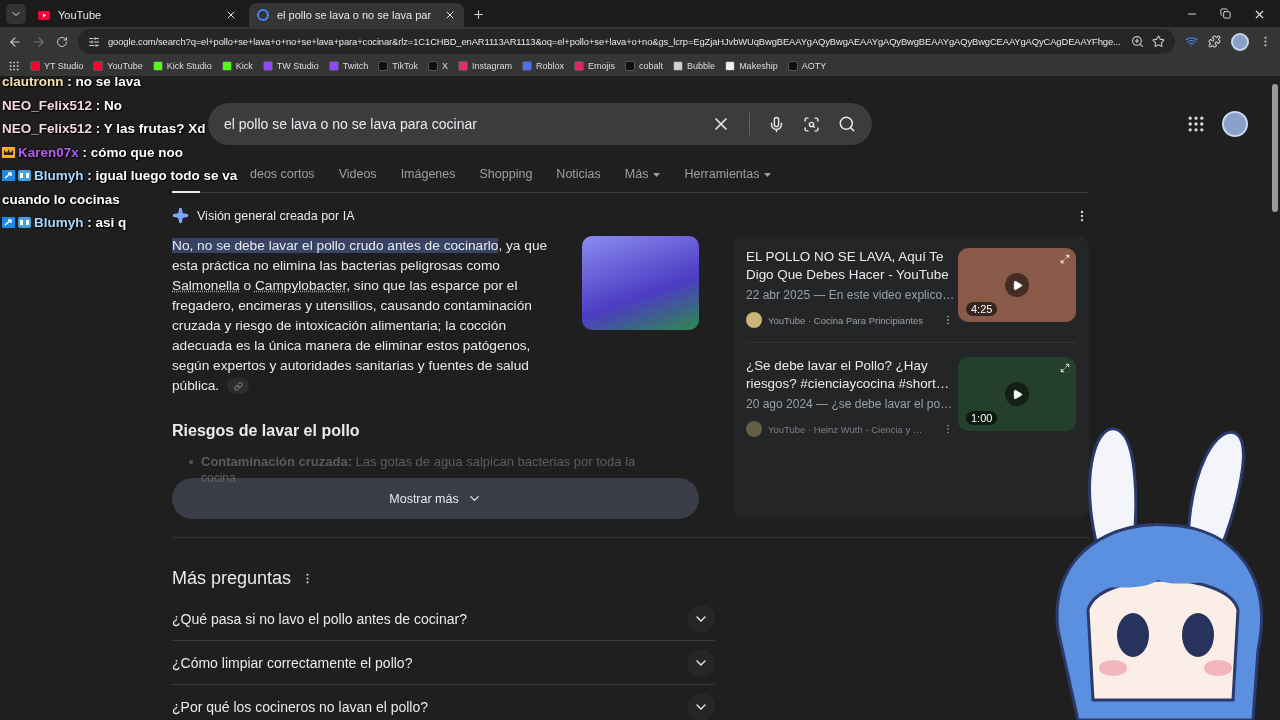 This screenshot has width=1280, height=720. Describe the element at coordinates (850, 266) in the screenshot. I see `video-title-link: EL POLLO NO SE LAVA, Aquí Te Digo Que Debes Hacer - YouTube` at that location.